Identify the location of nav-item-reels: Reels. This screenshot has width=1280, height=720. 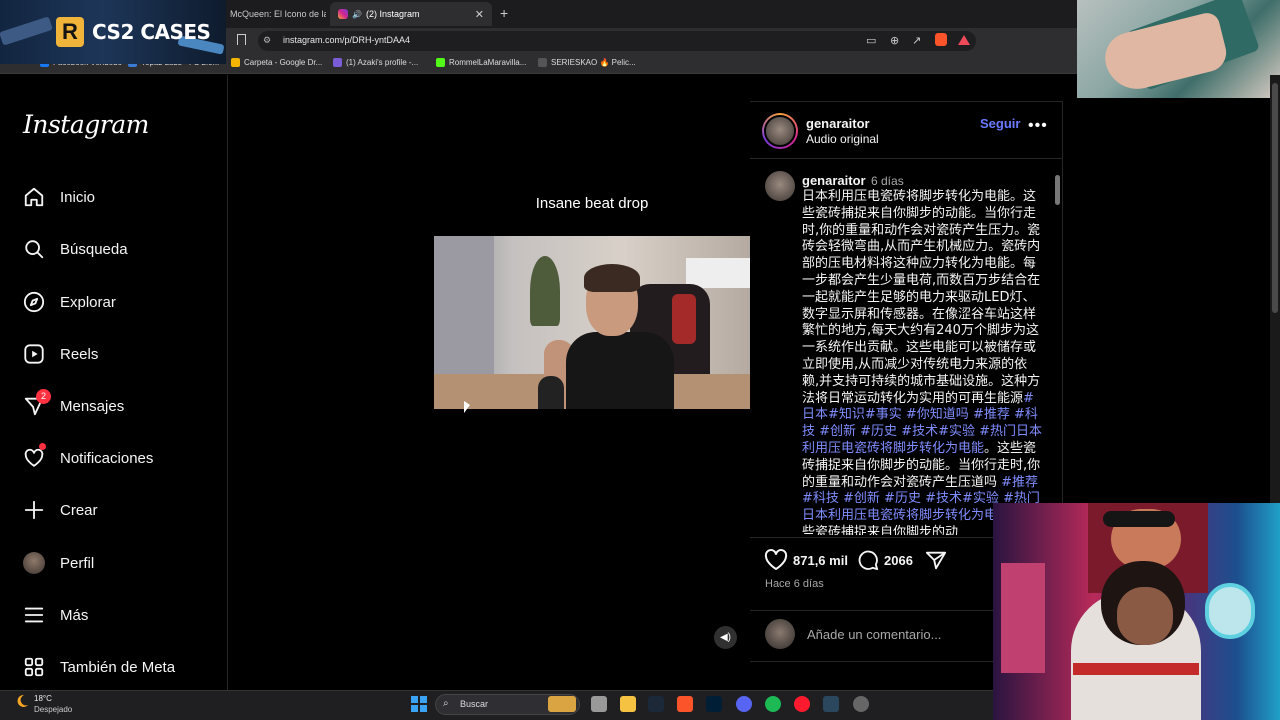
(60, 354).